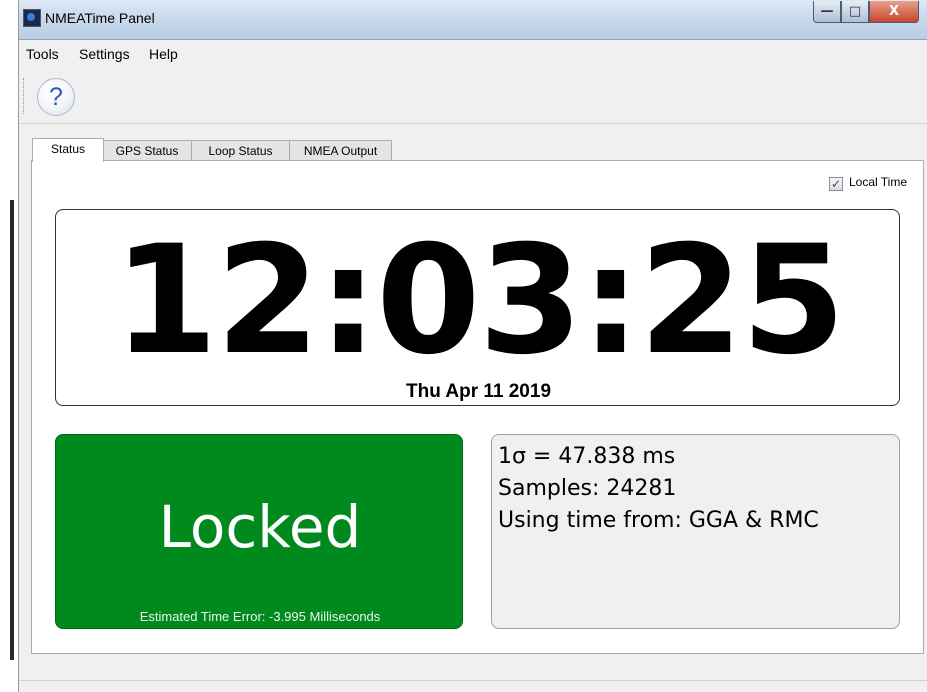  Describe the element at coordinates (340, 150) in the screenshot. I see `tab-nmea-output: NMEA Output` at that location.